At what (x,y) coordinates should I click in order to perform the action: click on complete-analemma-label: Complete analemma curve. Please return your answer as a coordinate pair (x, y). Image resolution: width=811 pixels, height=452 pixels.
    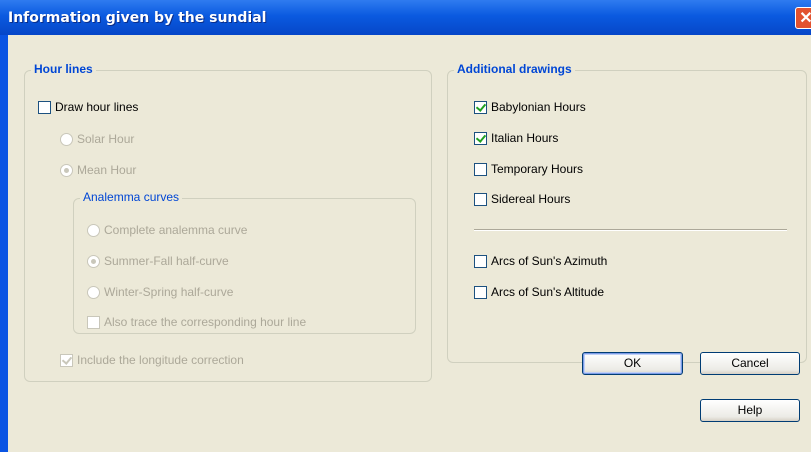
    Looking at the image, I should click on (176, 230).